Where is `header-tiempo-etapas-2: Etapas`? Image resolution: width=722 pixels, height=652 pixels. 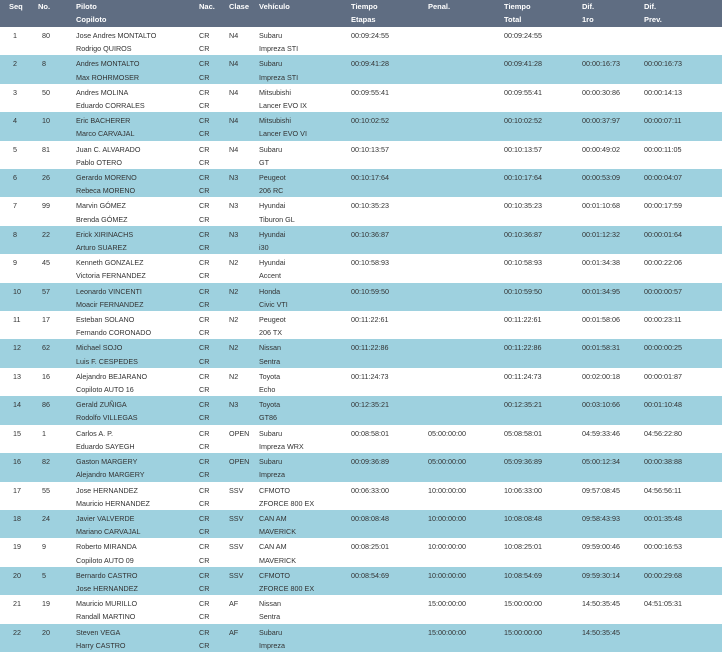
header-tiempo-etapas-2: Etapas is located at coordinates (363, 19).